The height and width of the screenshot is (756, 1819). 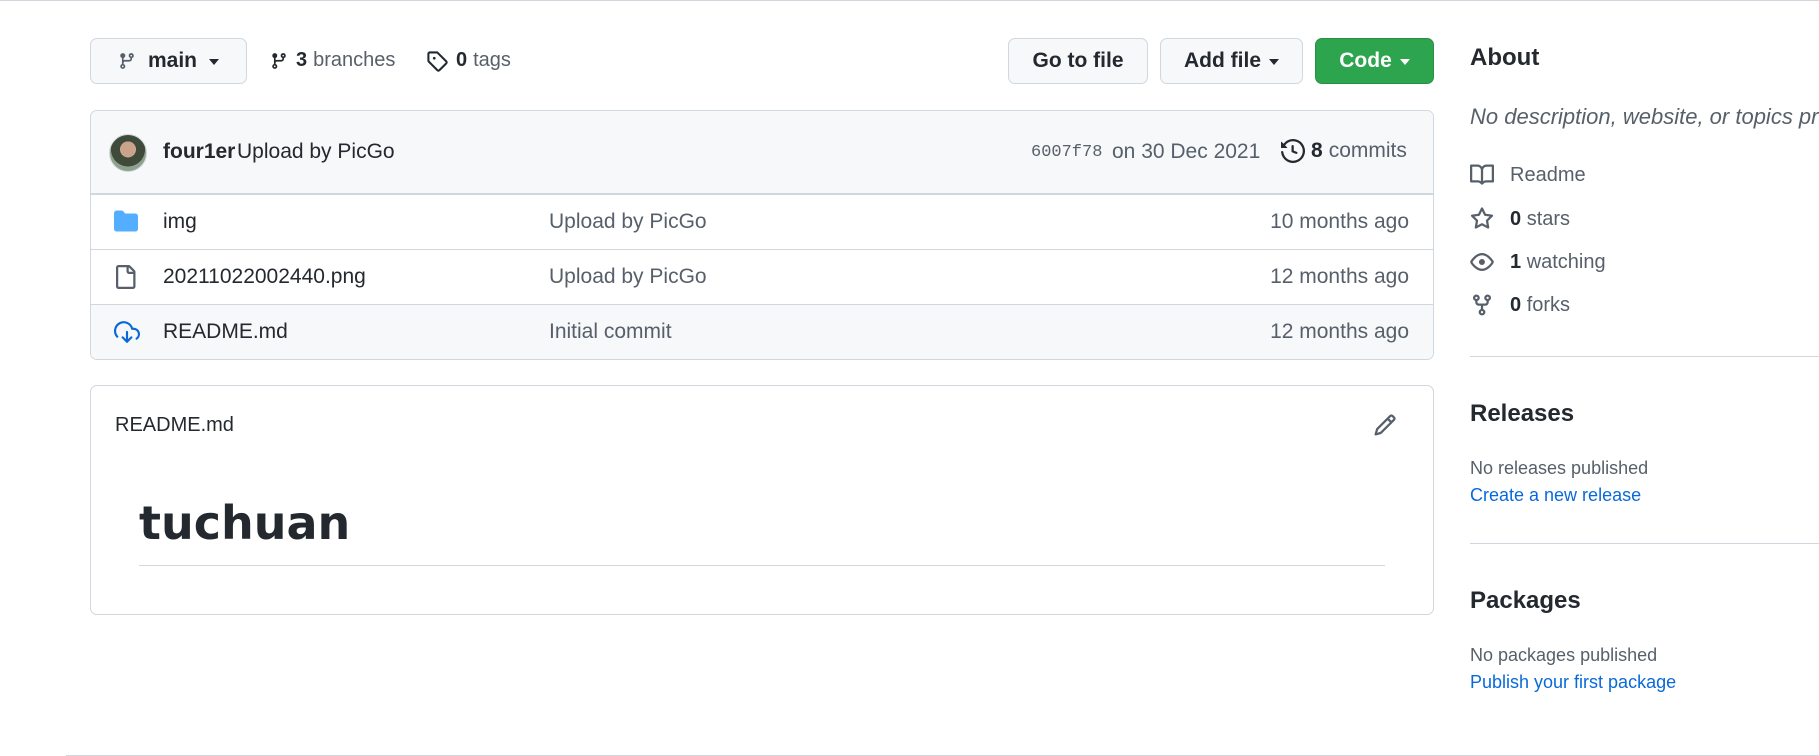 I want to click on branch-name: main, so click(x=172, y=60).